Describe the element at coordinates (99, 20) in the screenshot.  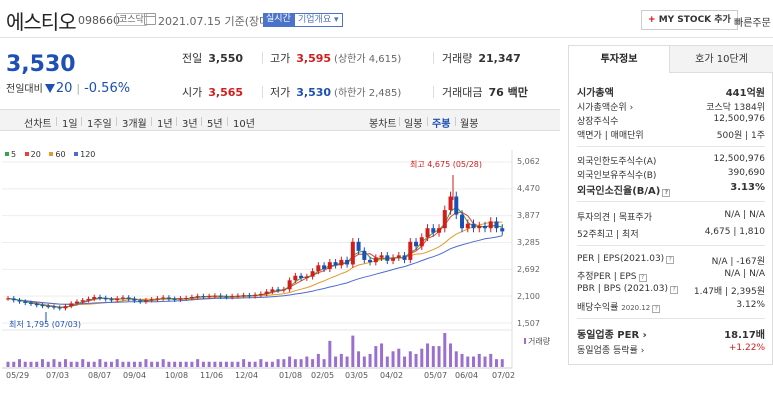
I see `stock-code: 098660` at that location.